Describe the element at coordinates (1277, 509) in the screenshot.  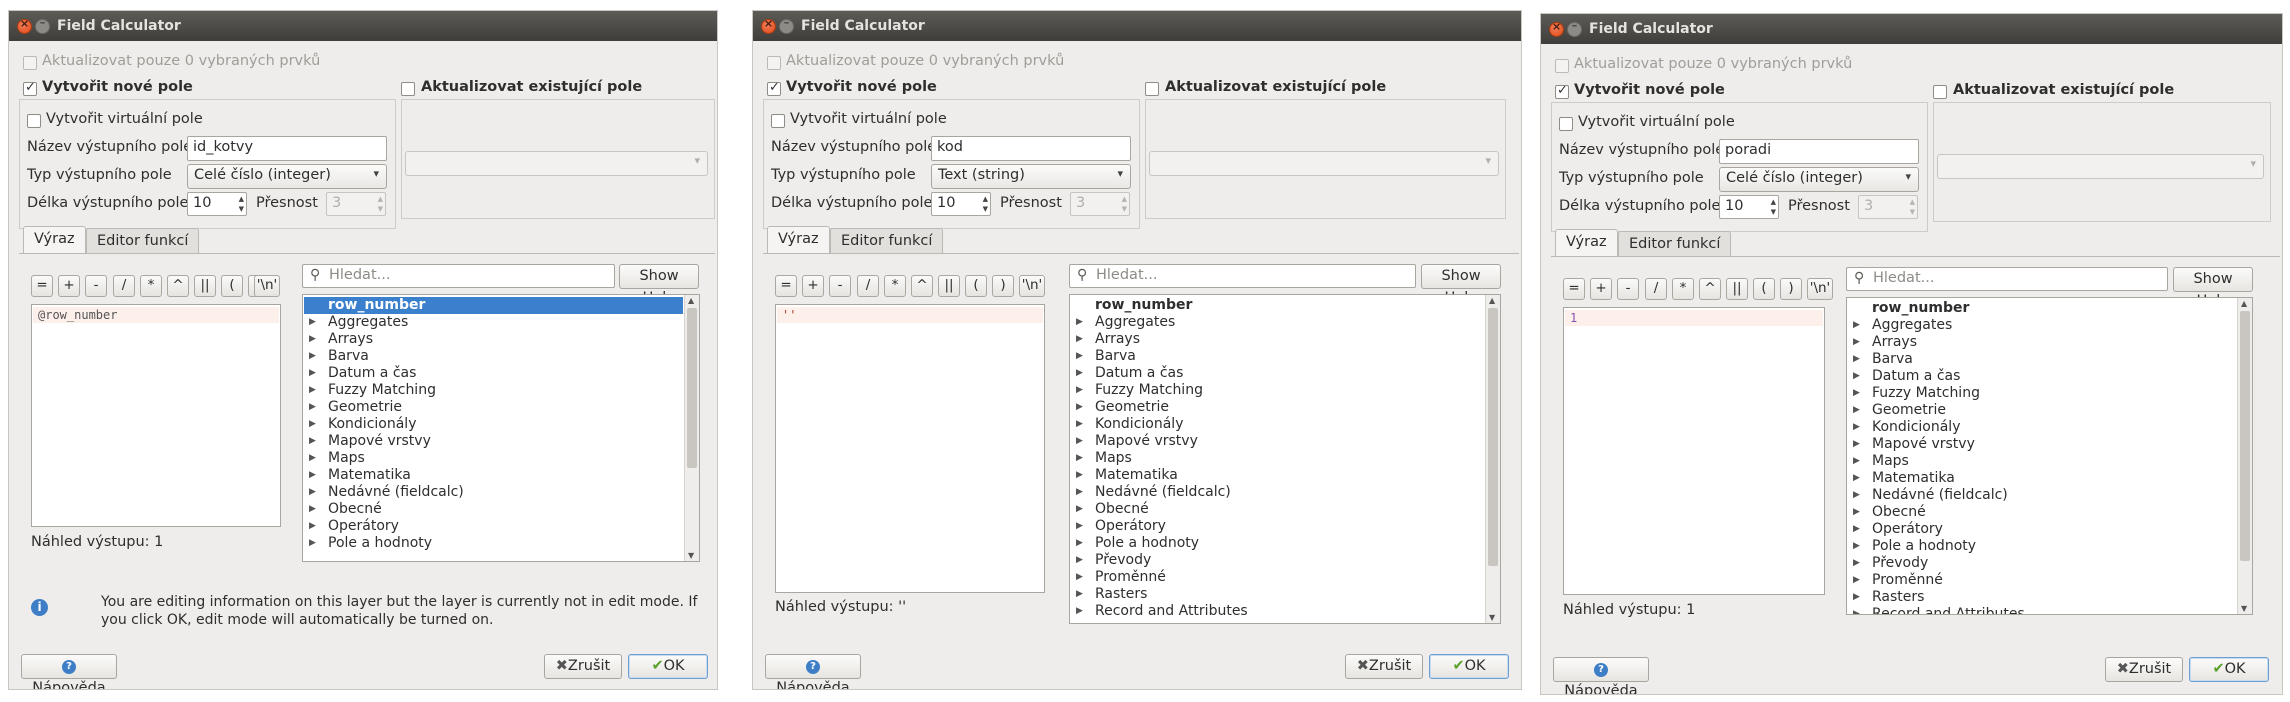
I see `tree-item: ▶ Obecné` at that location.